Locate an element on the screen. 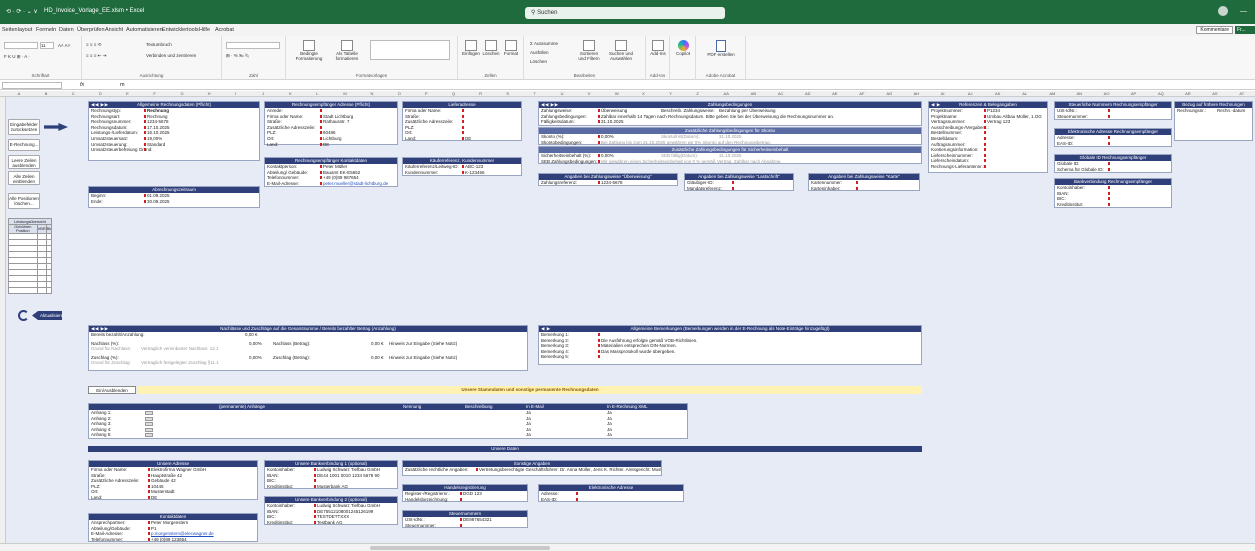 This screenshot has height=551, width=1255. column-header: AL is located at coordinates (1024, 93).